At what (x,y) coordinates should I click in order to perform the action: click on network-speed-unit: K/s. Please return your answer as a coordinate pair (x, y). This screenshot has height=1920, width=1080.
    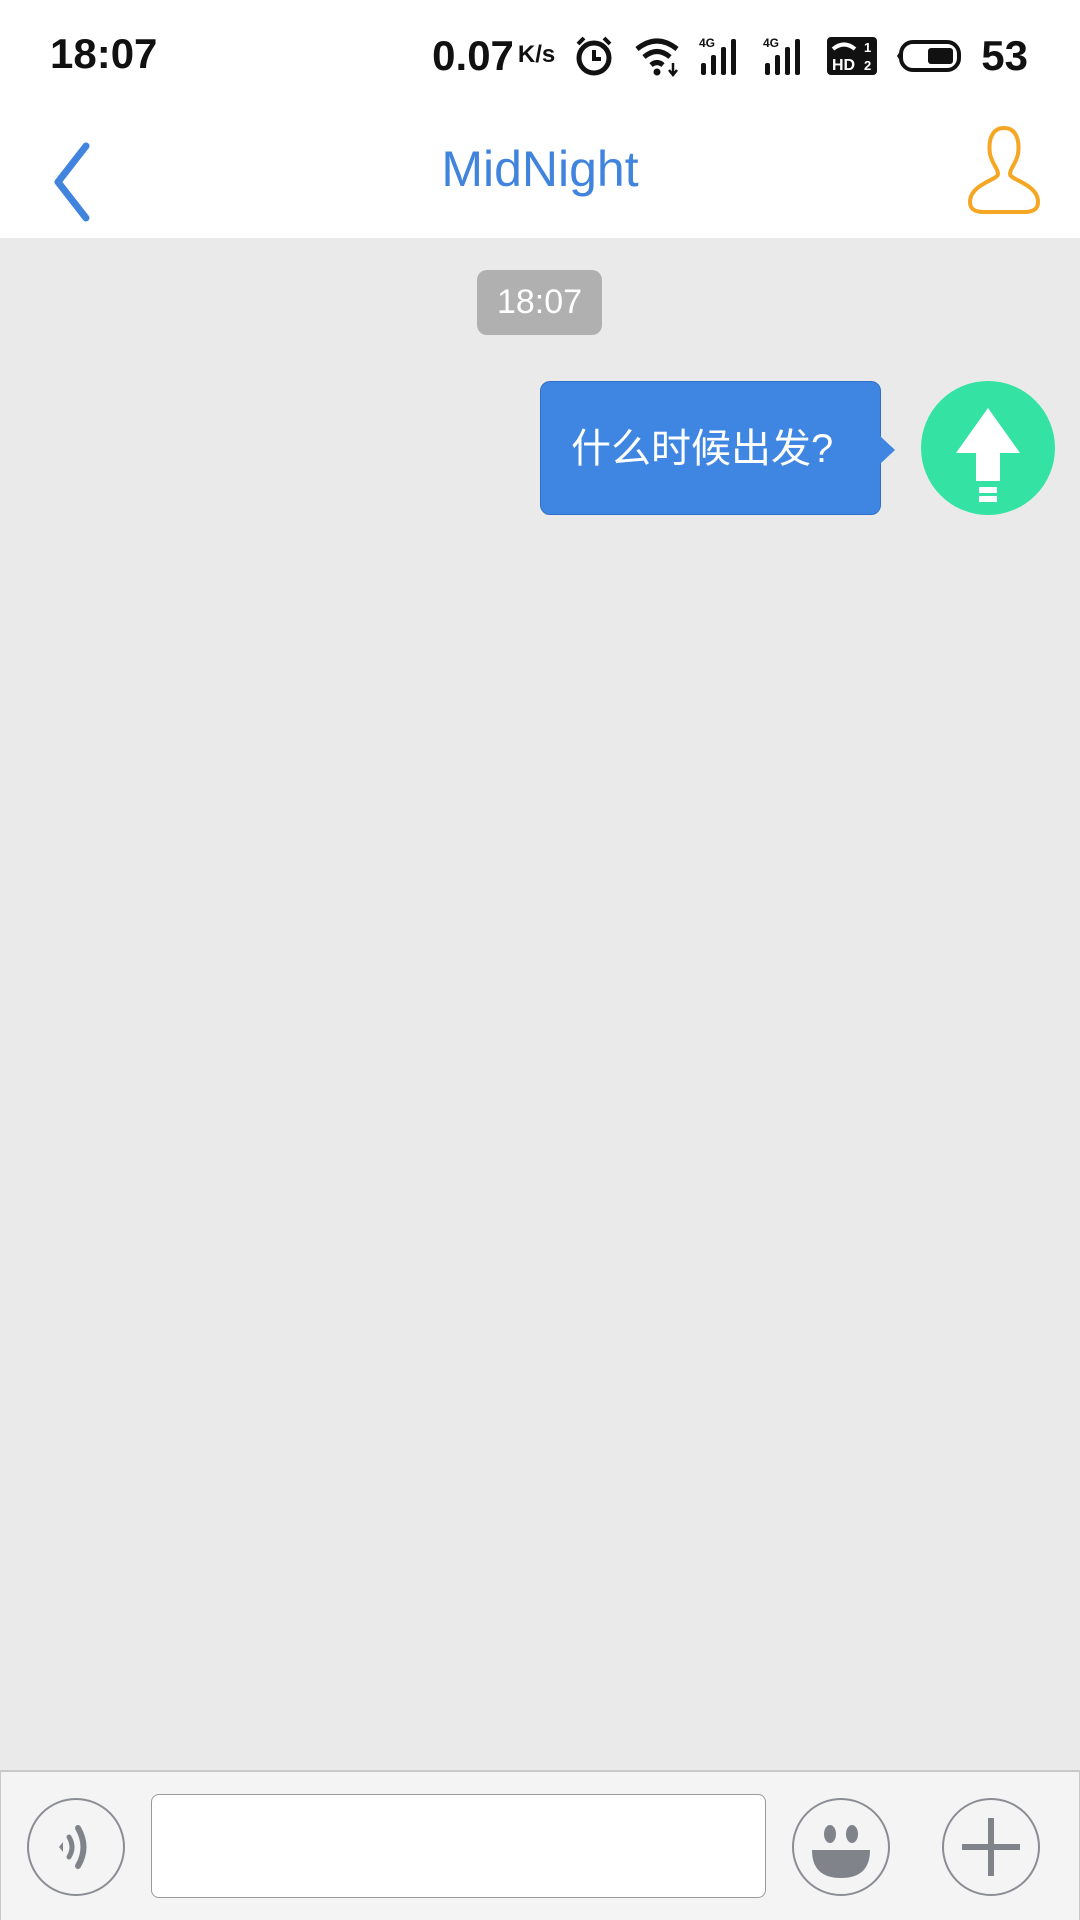
    Looking at the image, I should click on (536, 54).